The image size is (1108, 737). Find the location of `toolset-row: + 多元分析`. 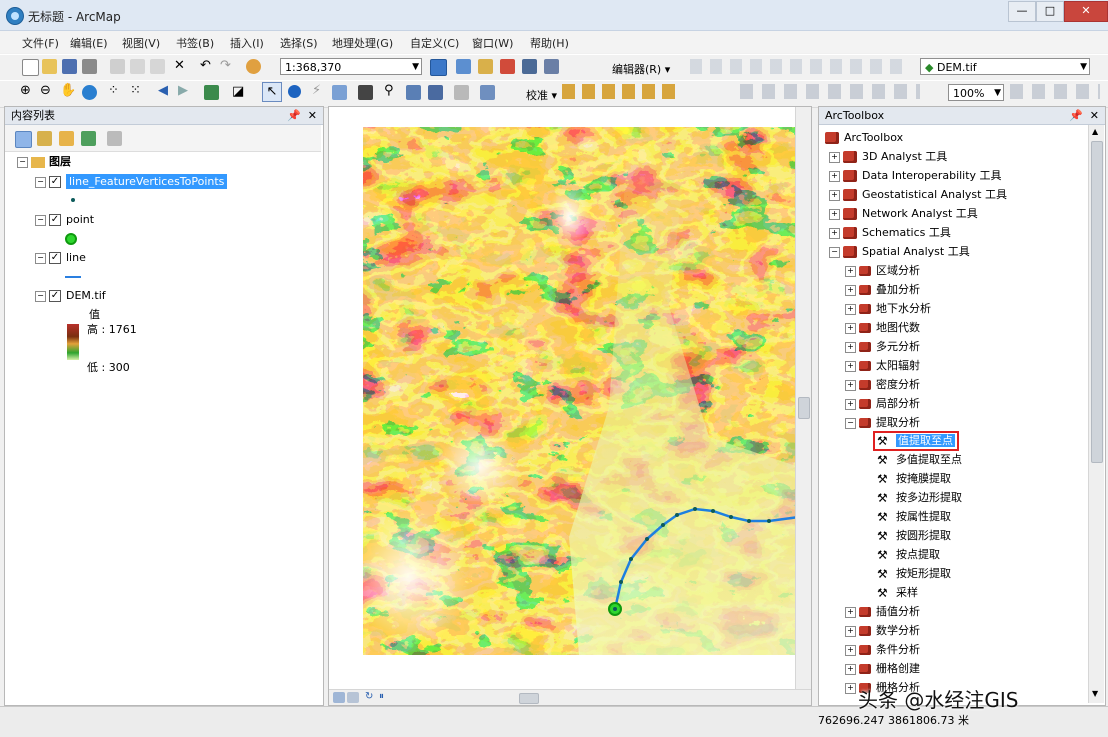

toolset-row: + 多元分析 is located at coordinates (882, 347).